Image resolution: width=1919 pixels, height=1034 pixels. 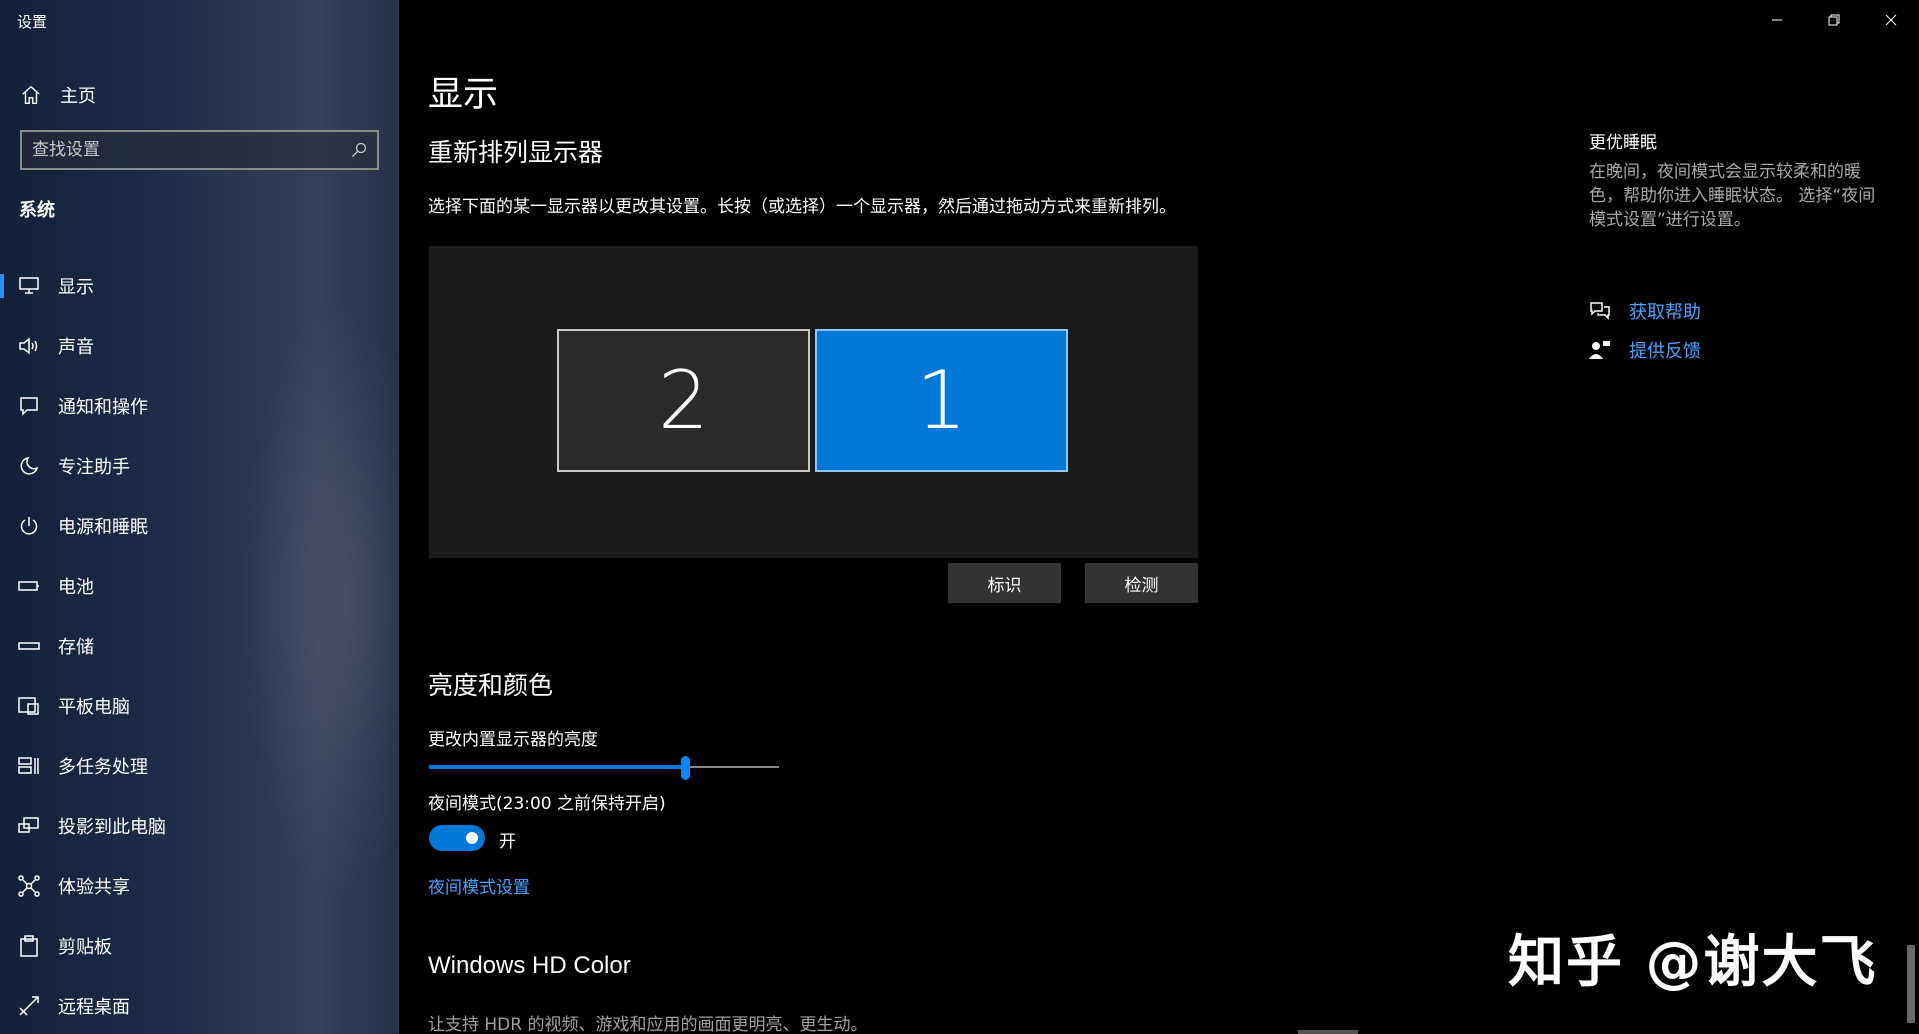 What do you see at coordinates (94, 887) in the screenshot?
I see `sidebar-item-label: 体验共享` at bounding box center [94, 887].